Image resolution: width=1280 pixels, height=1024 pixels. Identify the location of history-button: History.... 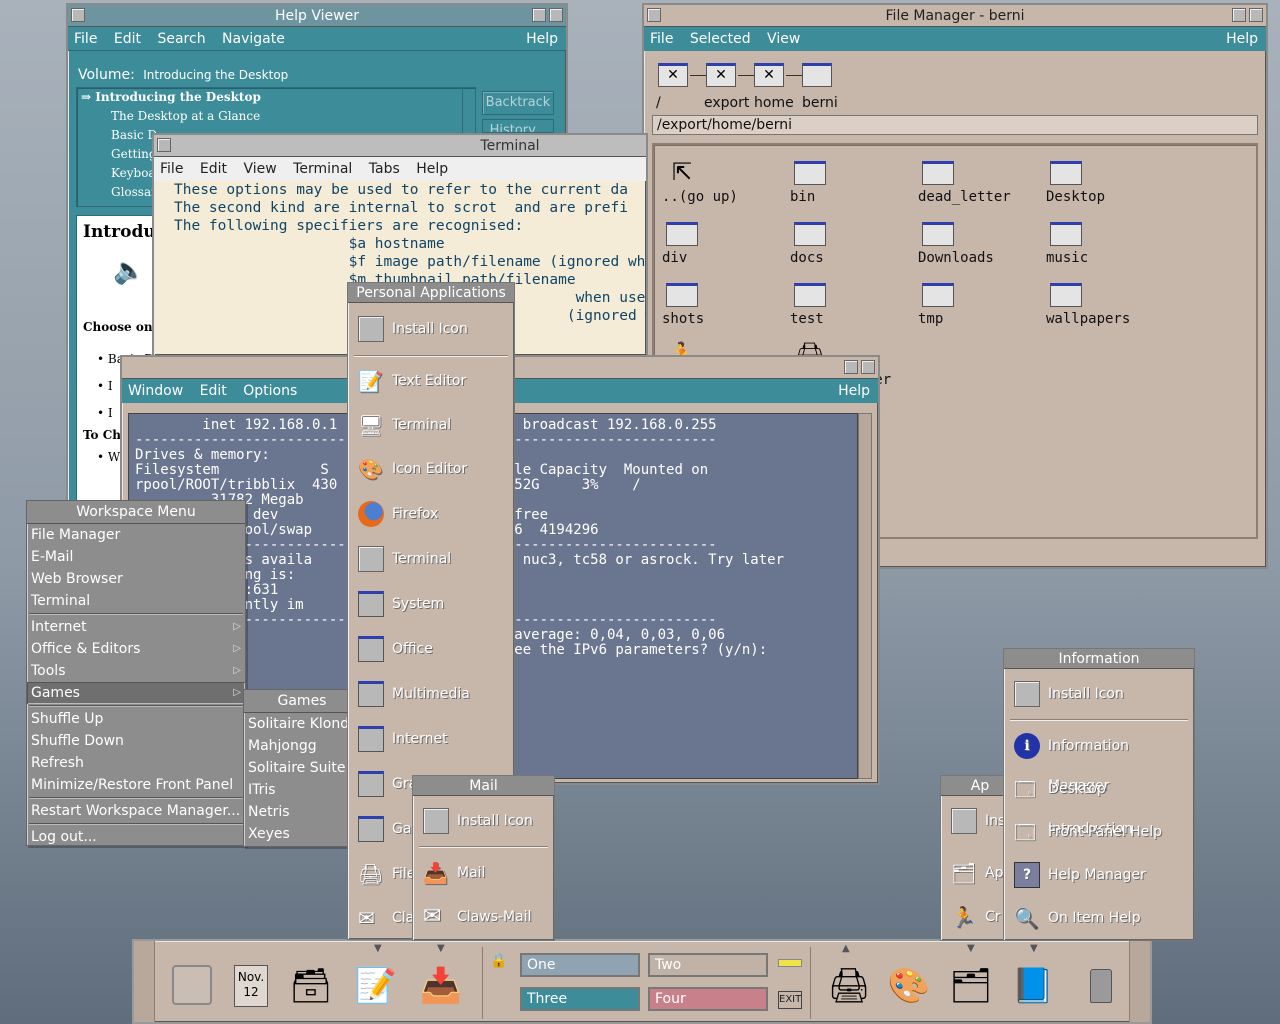
(518, 126).